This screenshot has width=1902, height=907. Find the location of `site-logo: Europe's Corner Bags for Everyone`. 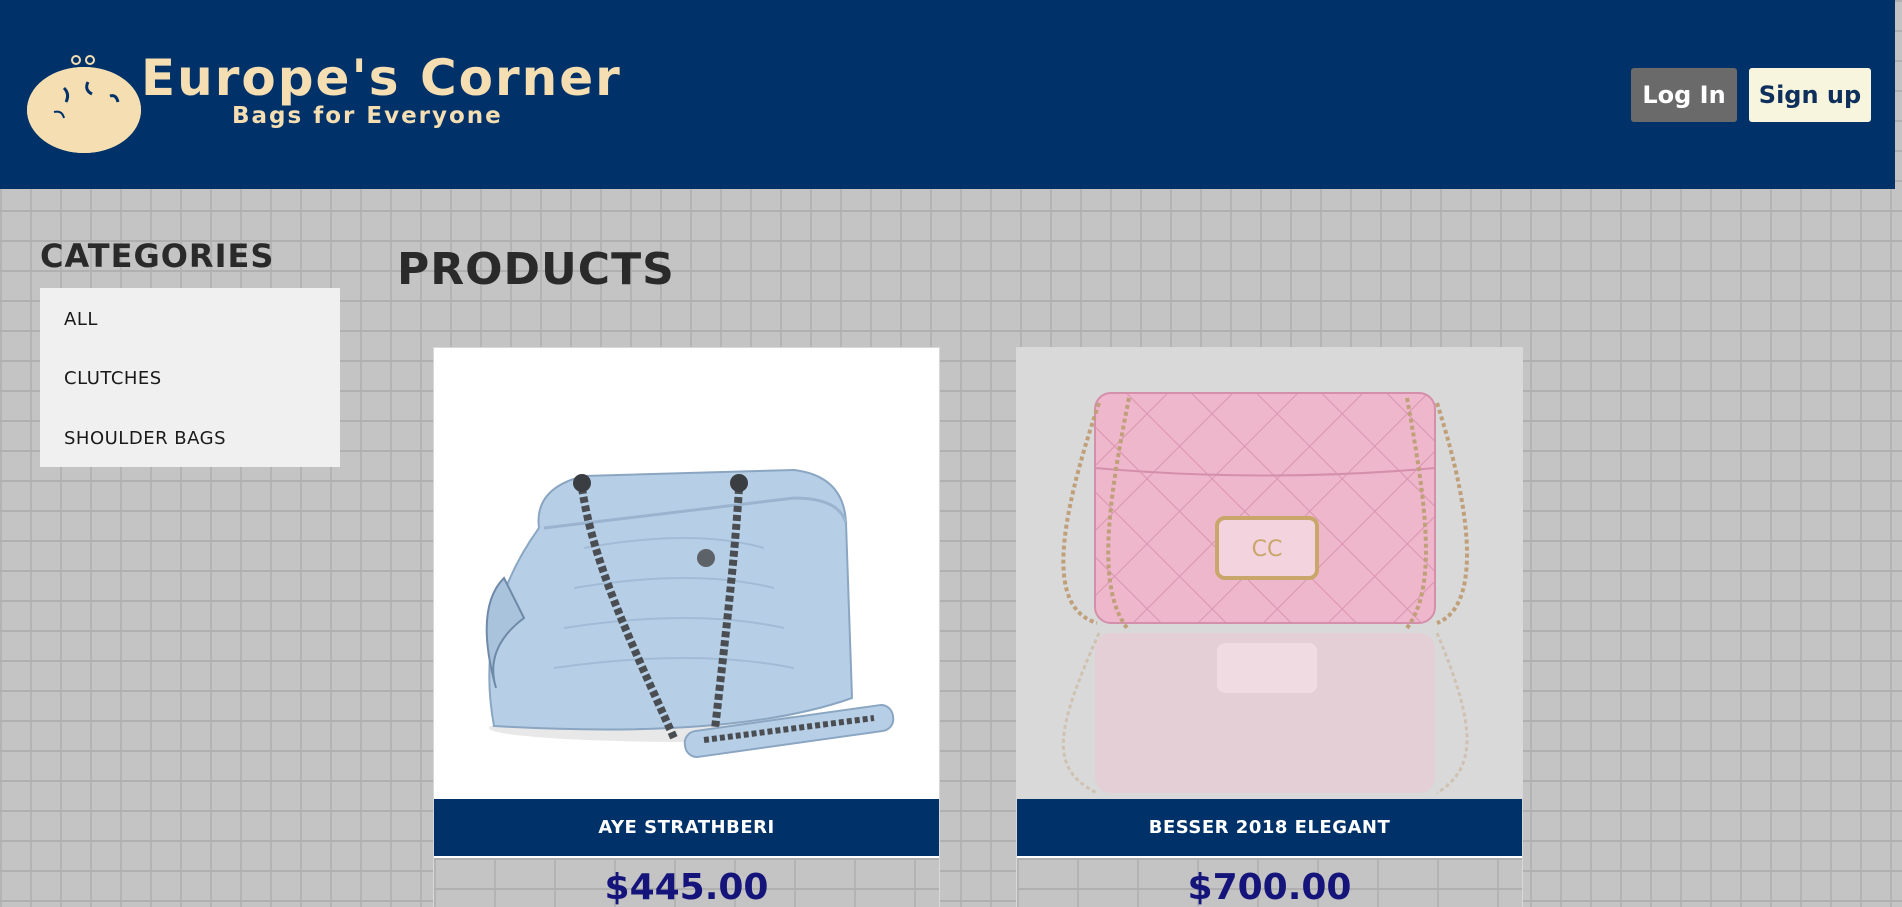

site-logo: Europe's Corner Bags for Everyone is located at coordinates (324, 104).